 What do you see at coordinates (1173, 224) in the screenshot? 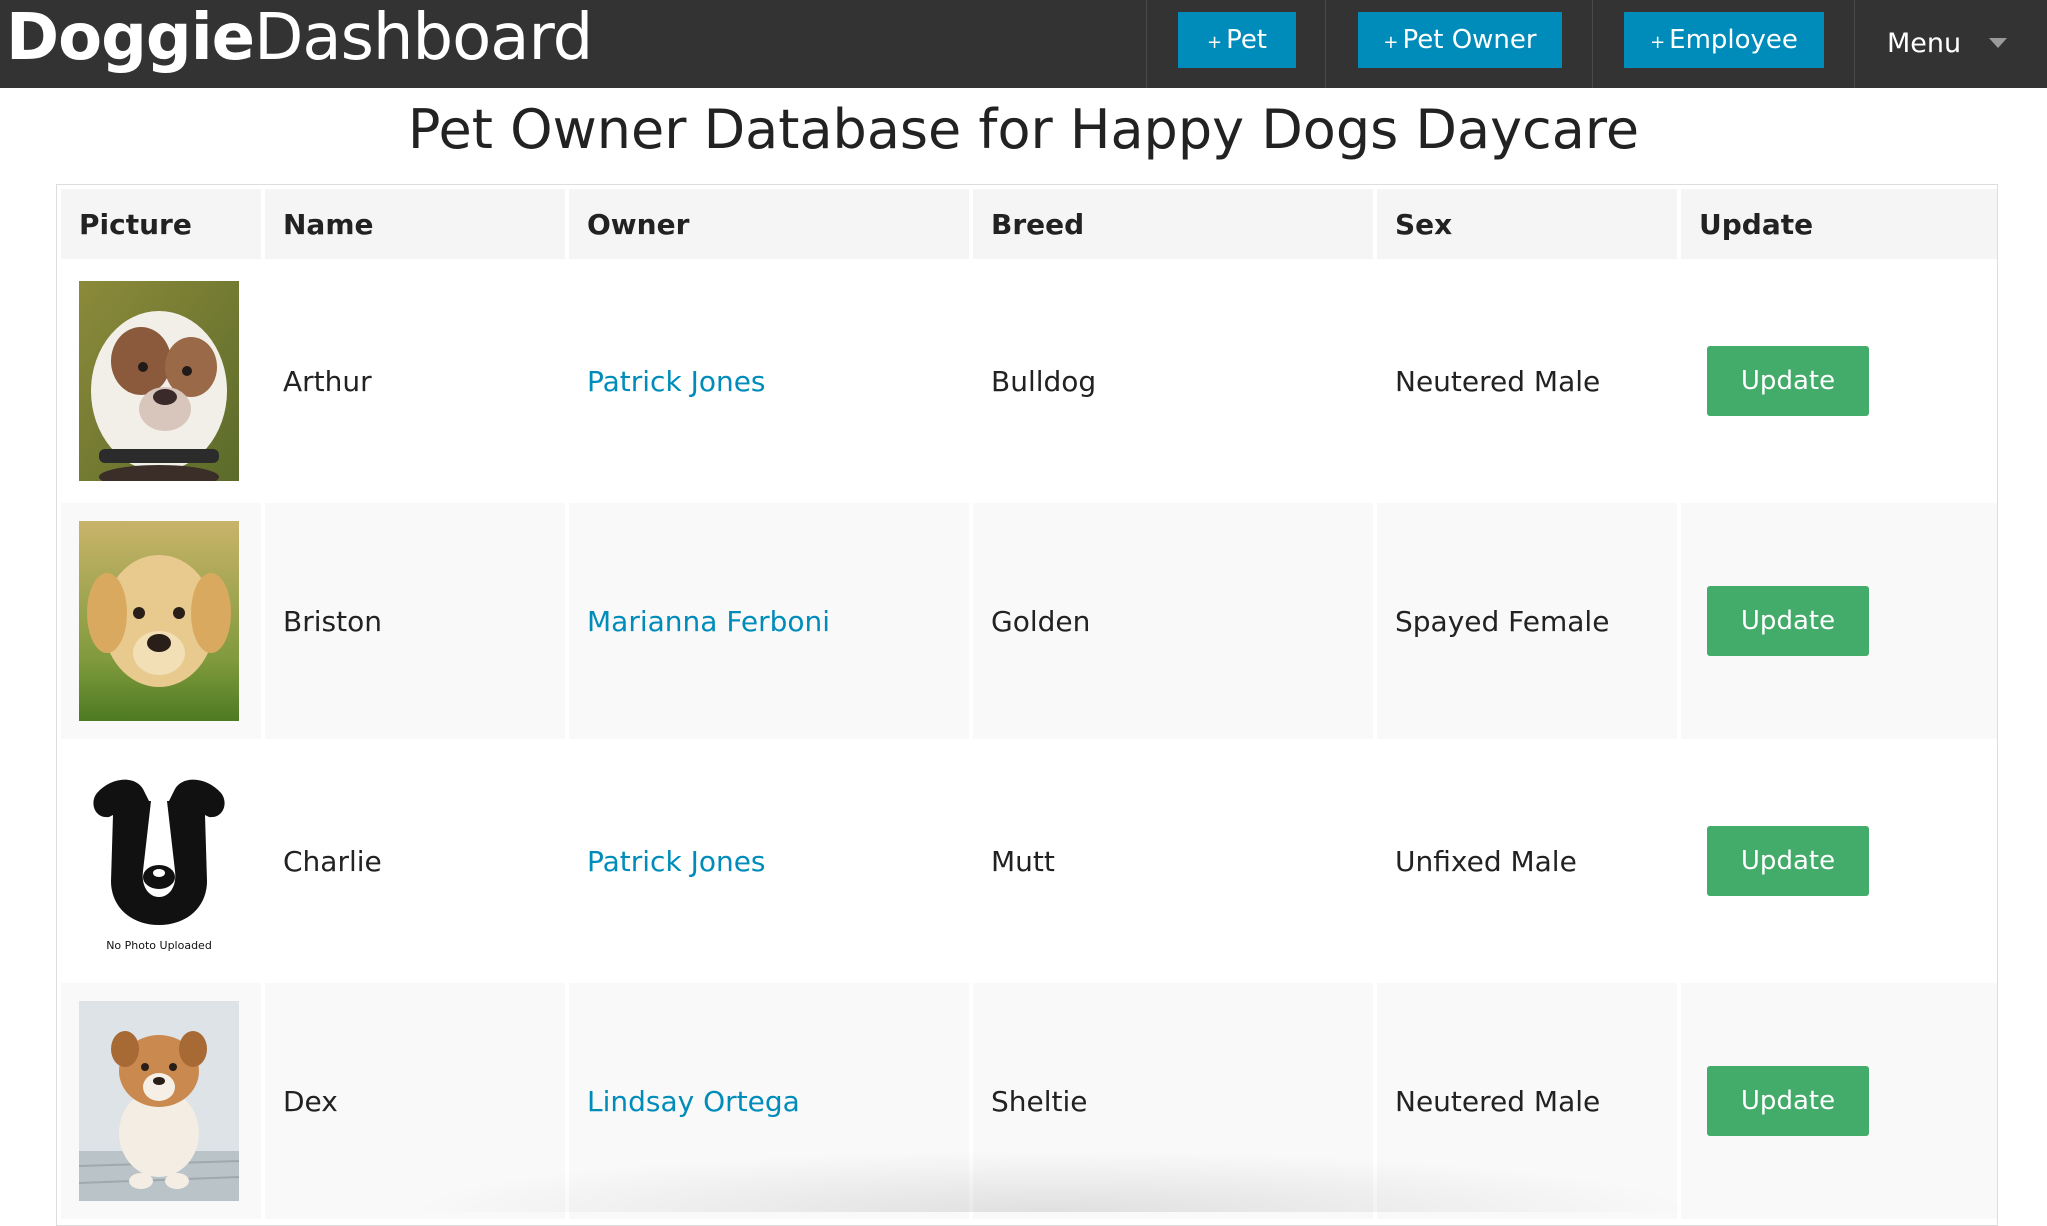
I see `column-header-breed: Breed` at bounding box center [1173, 224].